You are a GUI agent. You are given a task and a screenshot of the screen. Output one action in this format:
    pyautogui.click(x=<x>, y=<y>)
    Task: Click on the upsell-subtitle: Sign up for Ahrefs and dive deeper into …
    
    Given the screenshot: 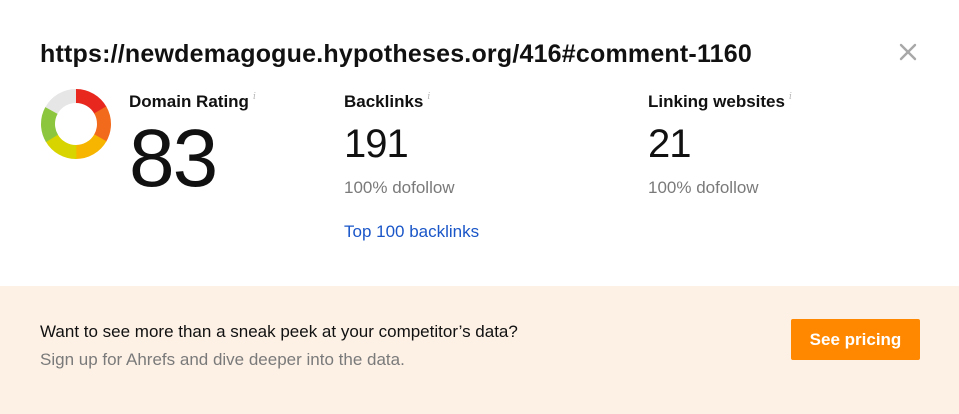 What is the action you would take?
    pyautogui.click(x=222, y=359)
    